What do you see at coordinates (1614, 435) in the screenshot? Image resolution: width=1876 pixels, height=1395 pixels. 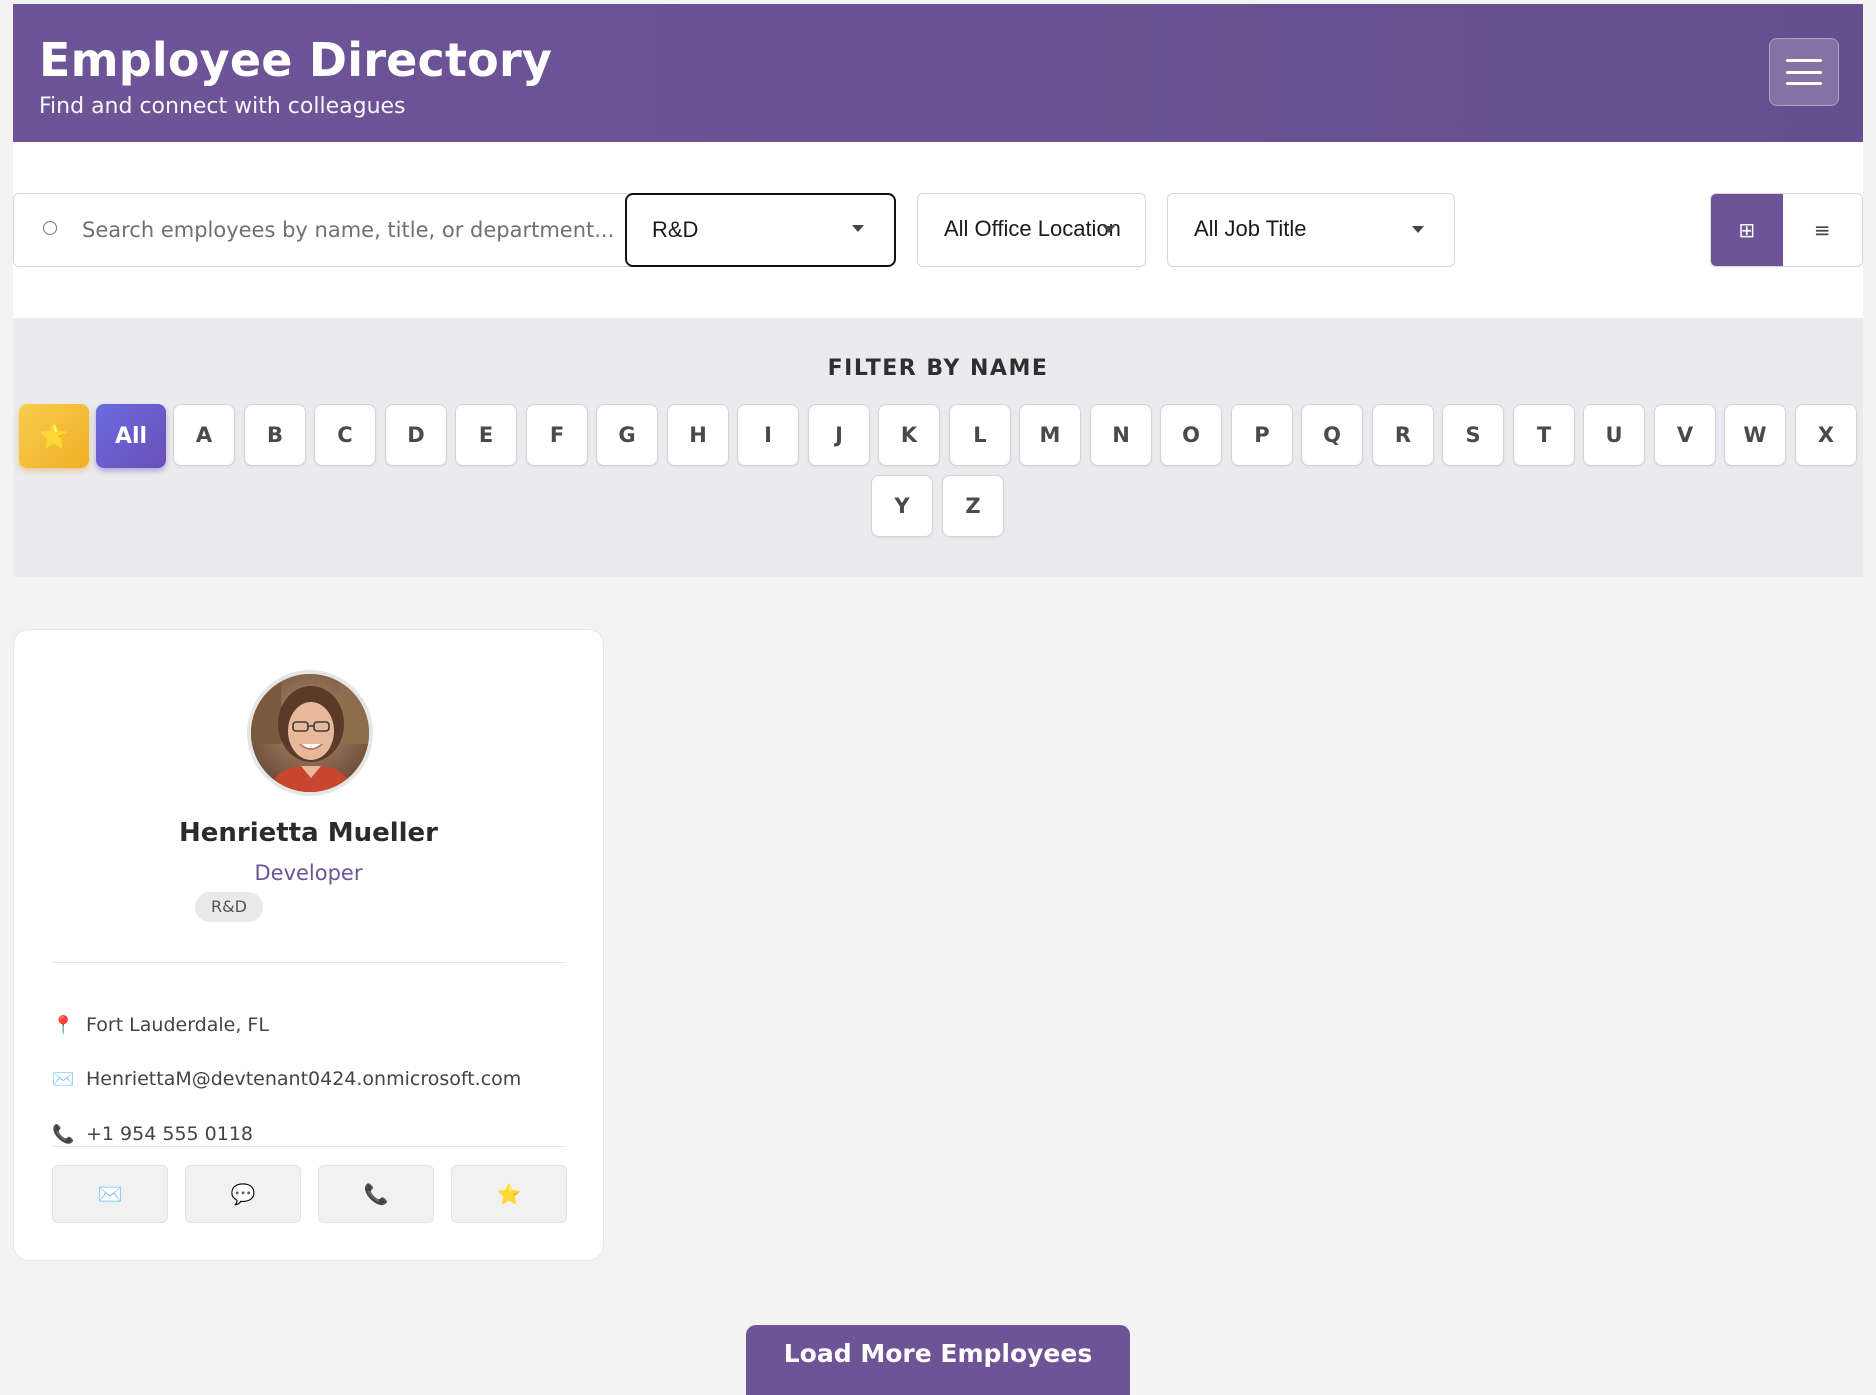 I see `letter-filter-u: U` at bounding box center [1614, 435].